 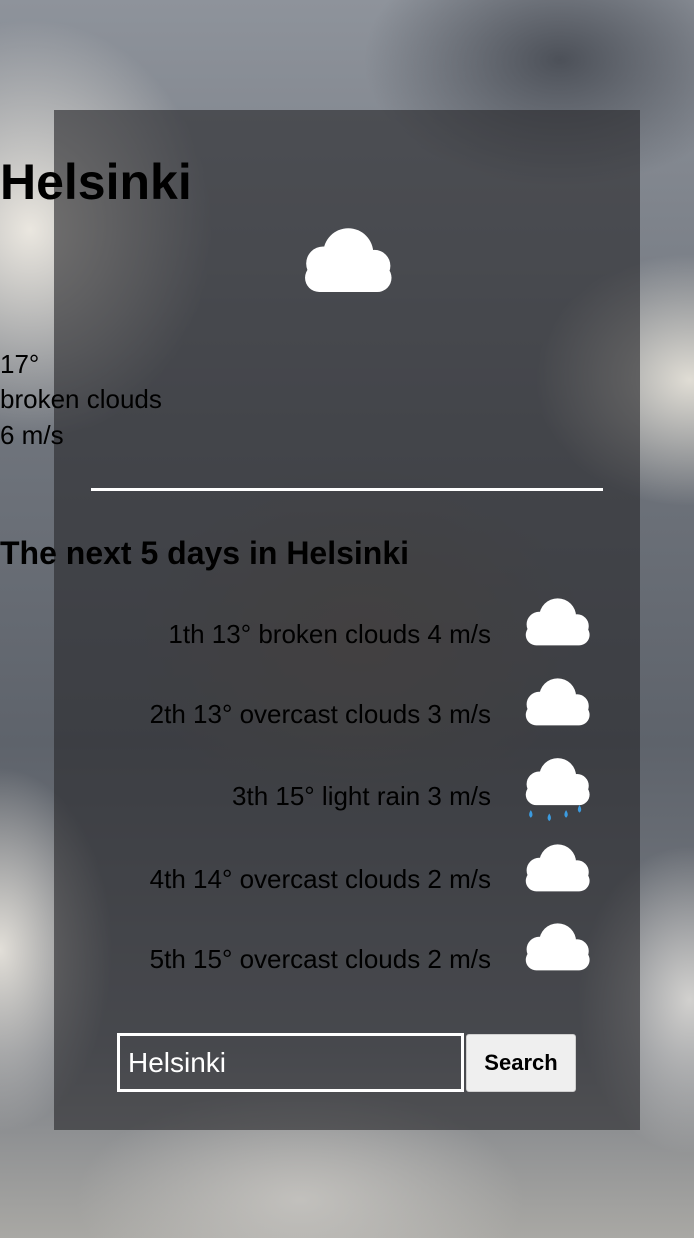 What do you see at coordinates (329, 634) in the screenshot?
I see `forecast-day-1-text: 1th 13° broken clouds 4 m/s` at bounding box center [329, 634].